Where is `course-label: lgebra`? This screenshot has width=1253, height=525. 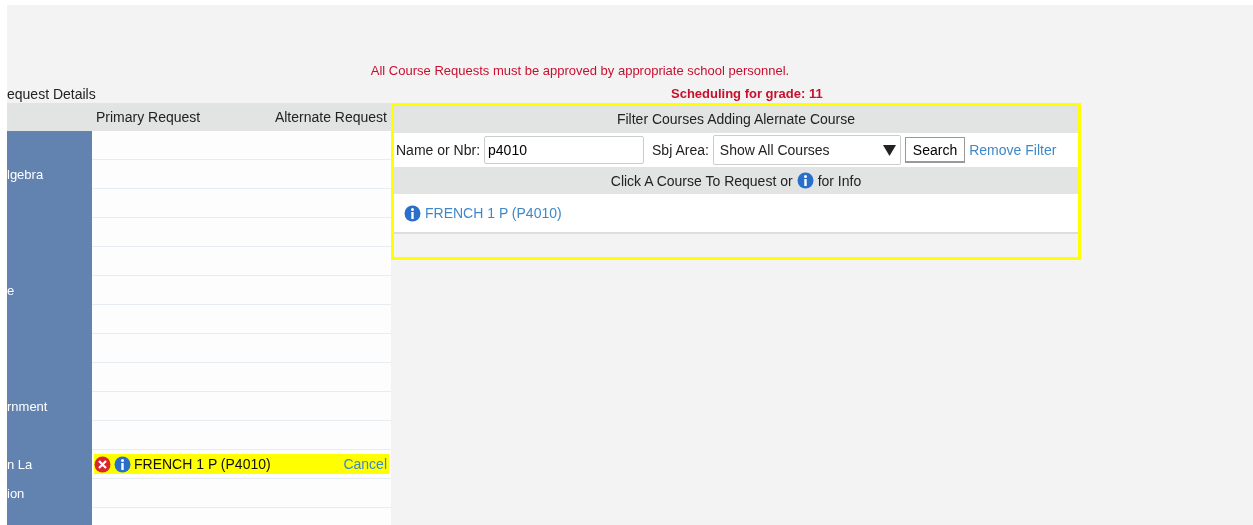 course-label: lgebra is located at coordinates (49, 174).